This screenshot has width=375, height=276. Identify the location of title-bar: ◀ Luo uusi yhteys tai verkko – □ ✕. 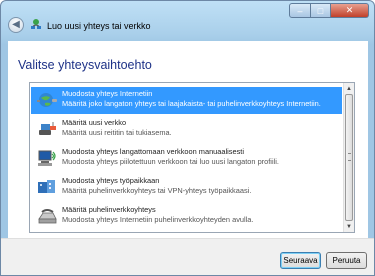
(187, 21).